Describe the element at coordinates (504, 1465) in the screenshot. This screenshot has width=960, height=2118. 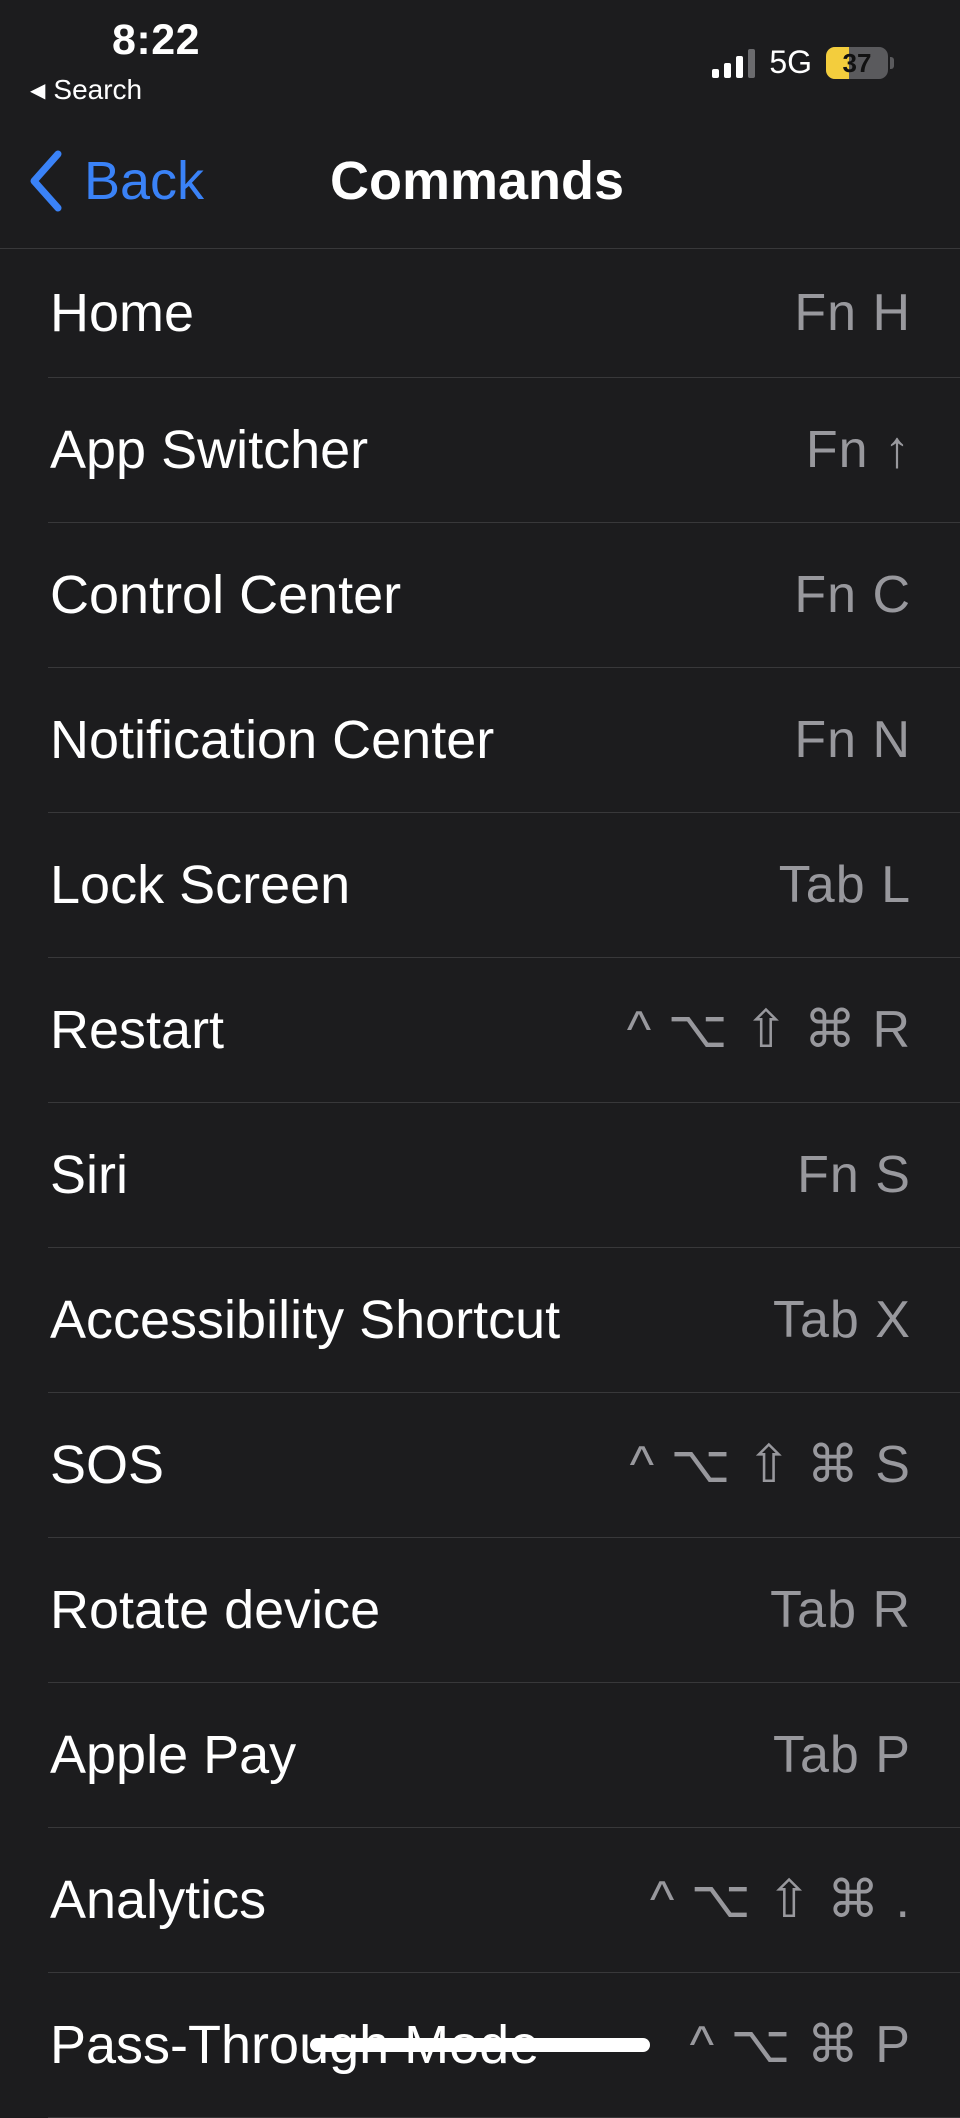
I see `command-row-sos: SOS ^ ⌥ ⇧ ⌘ S` at that location.